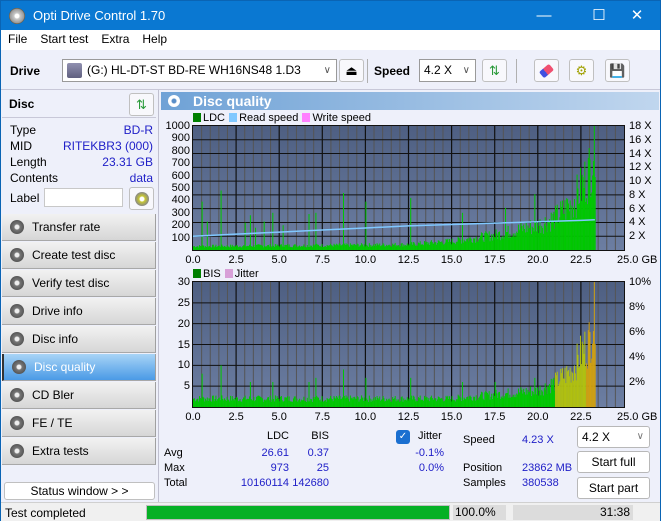 This screenshot has height=521, width=661. I want to click on nav-drive-info: Drive info, so click(79, 311).